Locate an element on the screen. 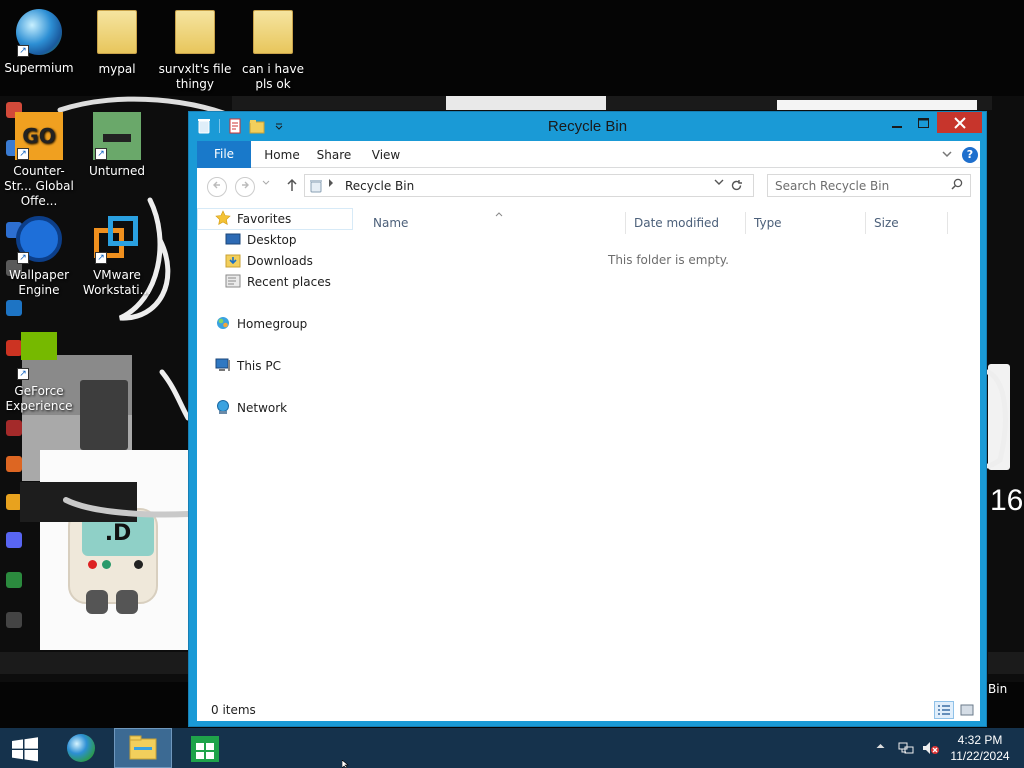 Image resolution: width=1024 pixels, height=768 pixels. window-titlebar: Recycle Bin is located at coordinates (587, 126).